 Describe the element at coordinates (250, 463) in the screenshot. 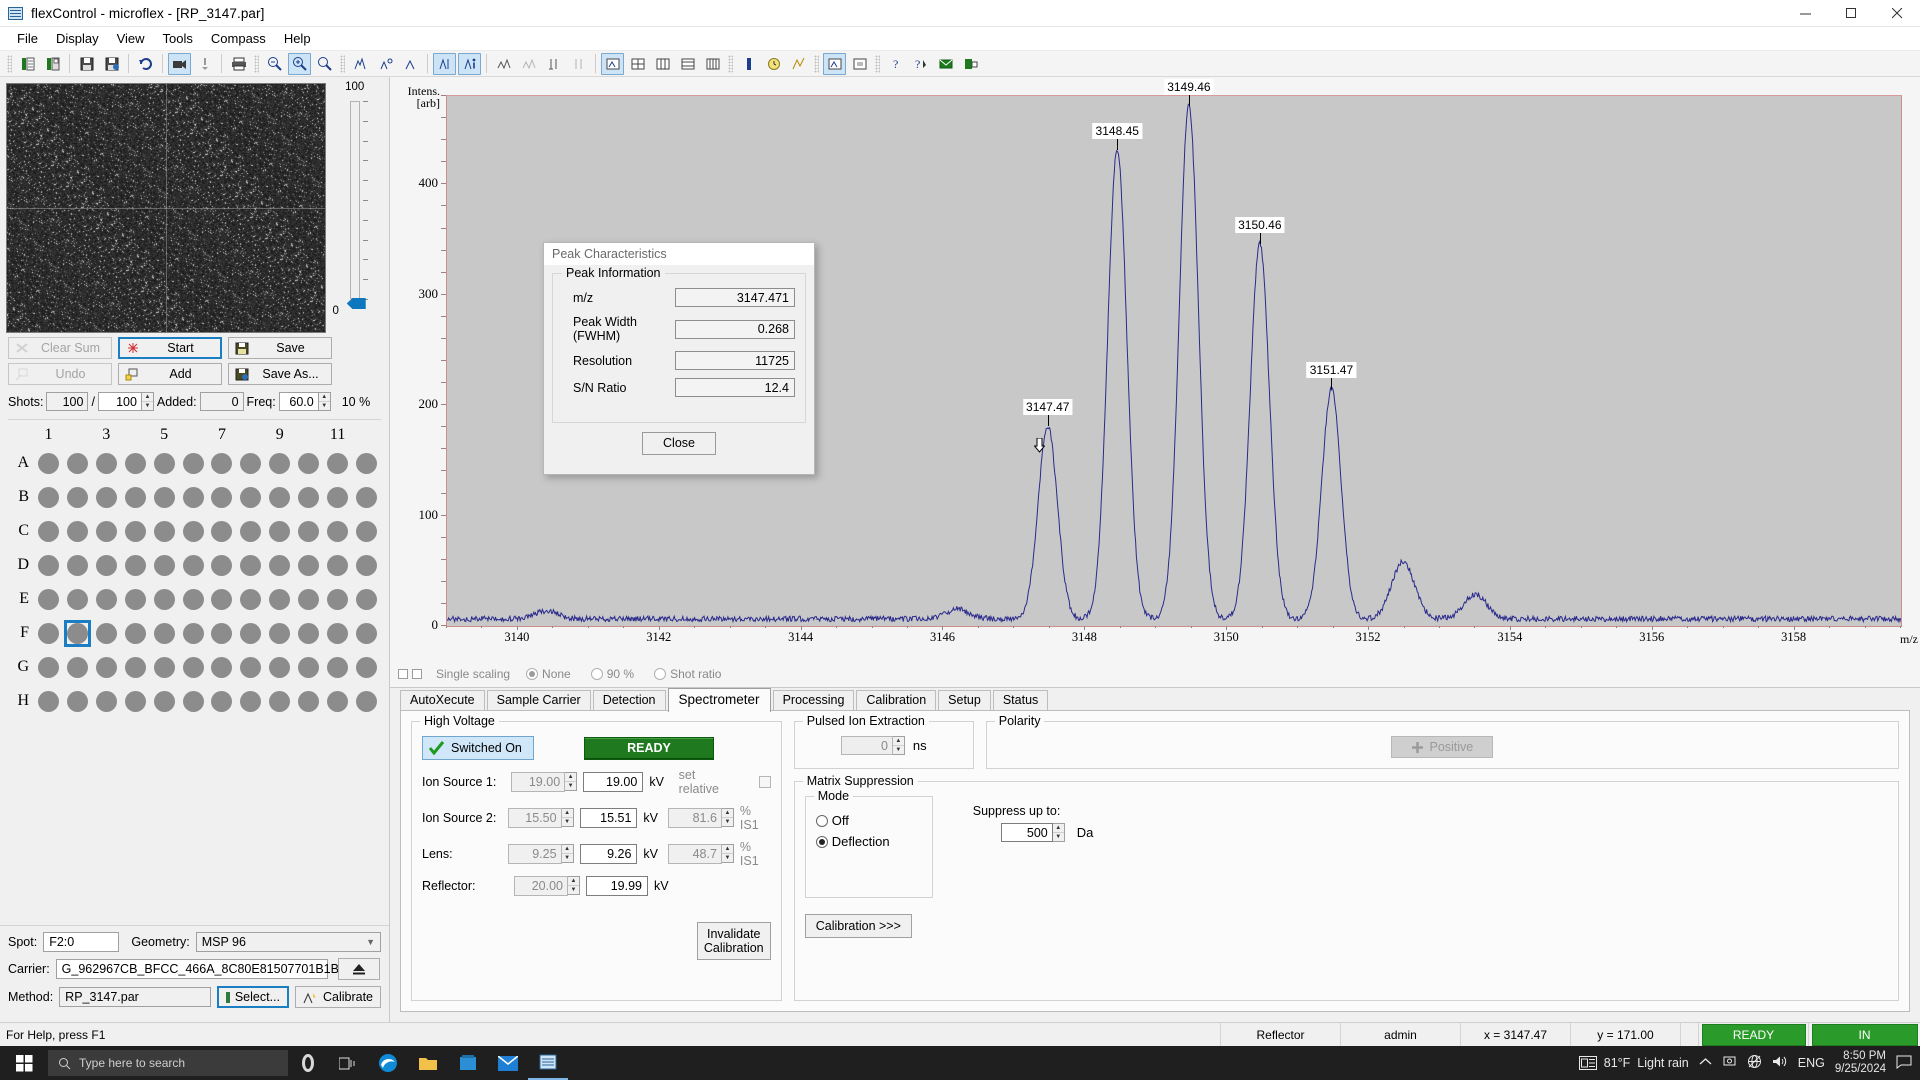

I see `plate-well-A8` at that location.